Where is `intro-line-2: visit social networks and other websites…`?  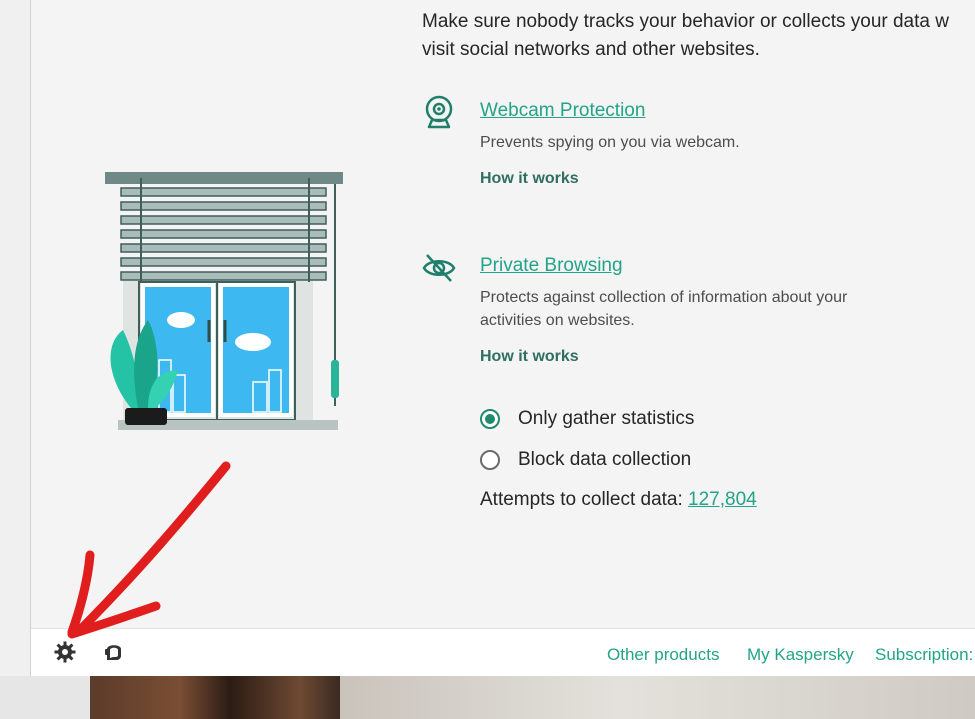
intro-line-2: visit social networks and other websites… is located at coordinates (591, 49).